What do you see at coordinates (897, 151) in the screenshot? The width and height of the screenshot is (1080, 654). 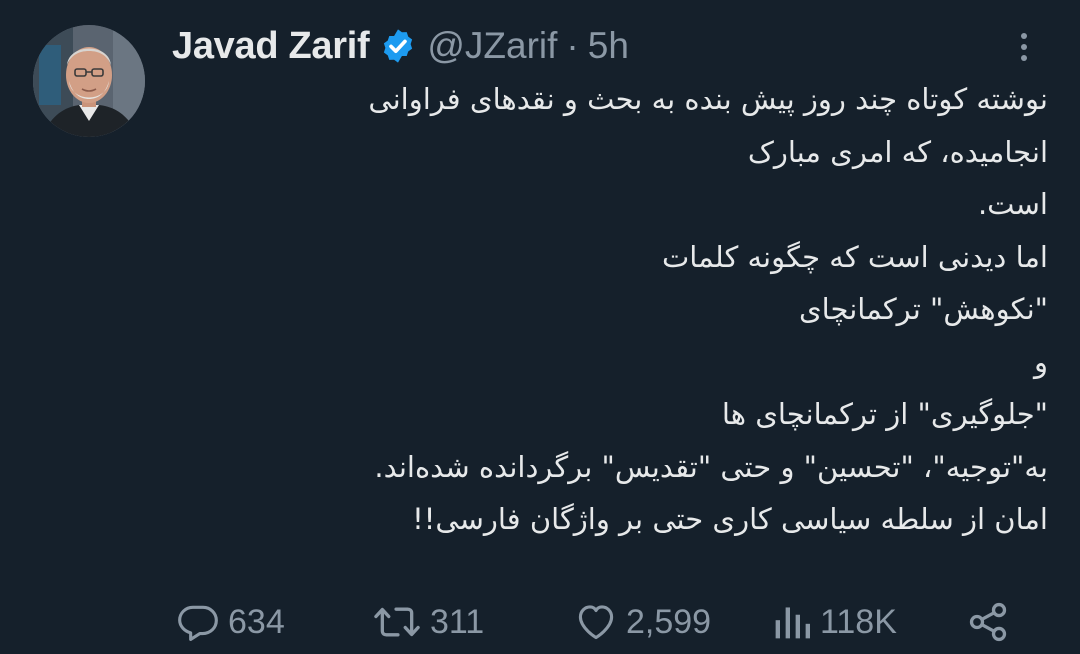 I see `tweet-line: انجامیده، که امری مبارک` at bounding box center [897, 151].